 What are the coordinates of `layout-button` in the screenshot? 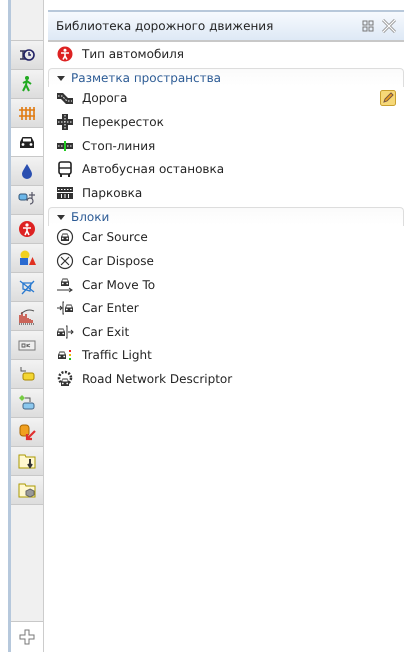 It's located at (368, 26).